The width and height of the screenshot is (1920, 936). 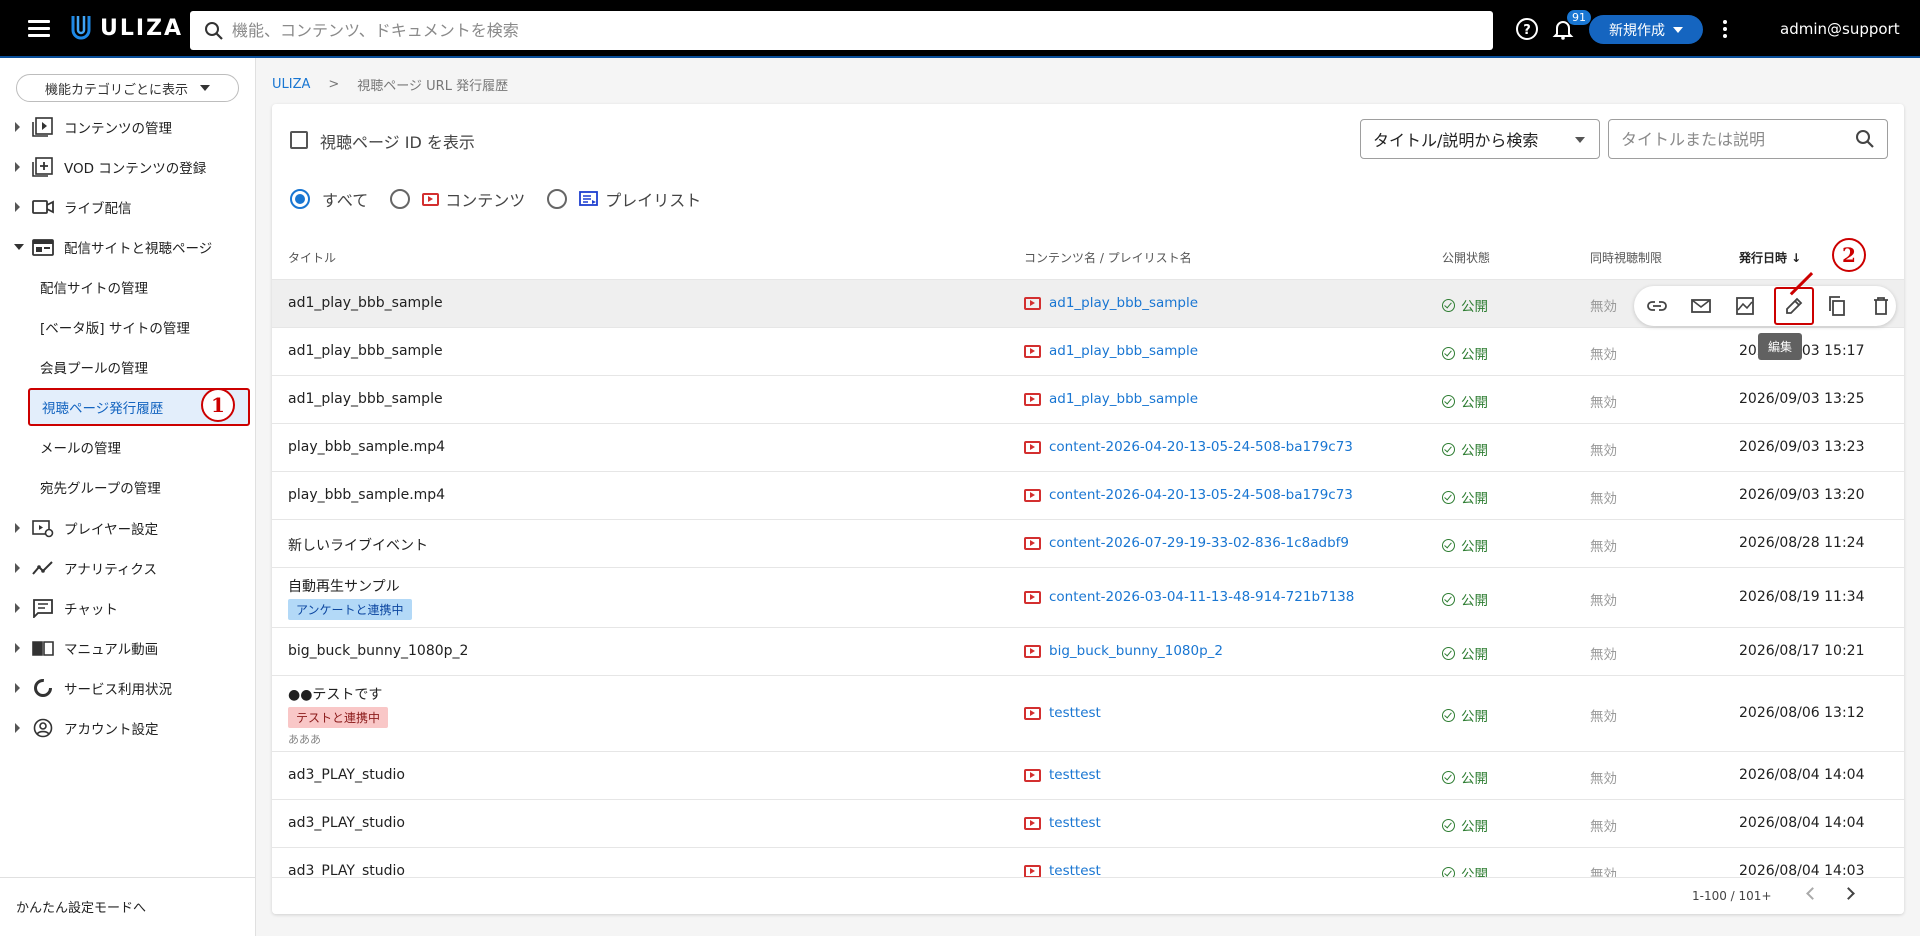 I want to click on title-search-input, so click(x=1738, y=139).